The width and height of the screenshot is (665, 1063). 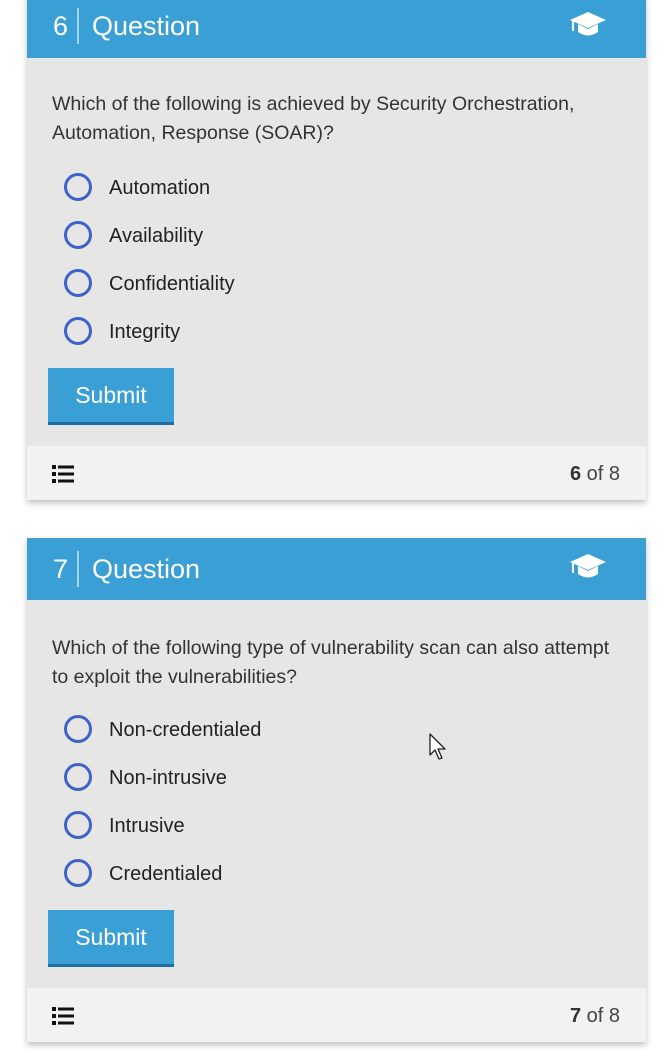 I want to click on progress-current: 6, so click(x=575, y=474).